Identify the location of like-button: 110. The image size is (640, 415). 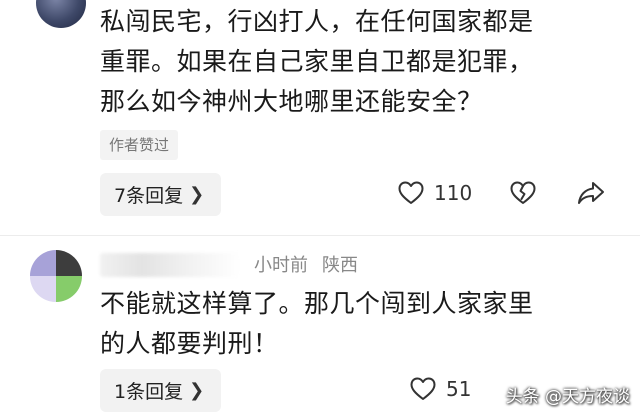
(435, 193).